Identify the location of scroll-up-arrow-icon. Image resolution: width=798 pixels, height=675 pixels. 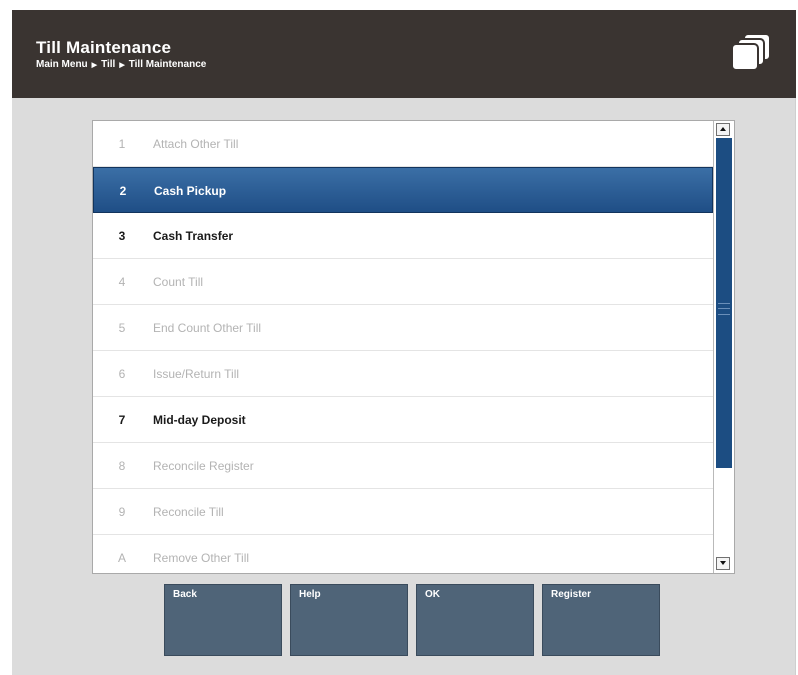
(723, 129).